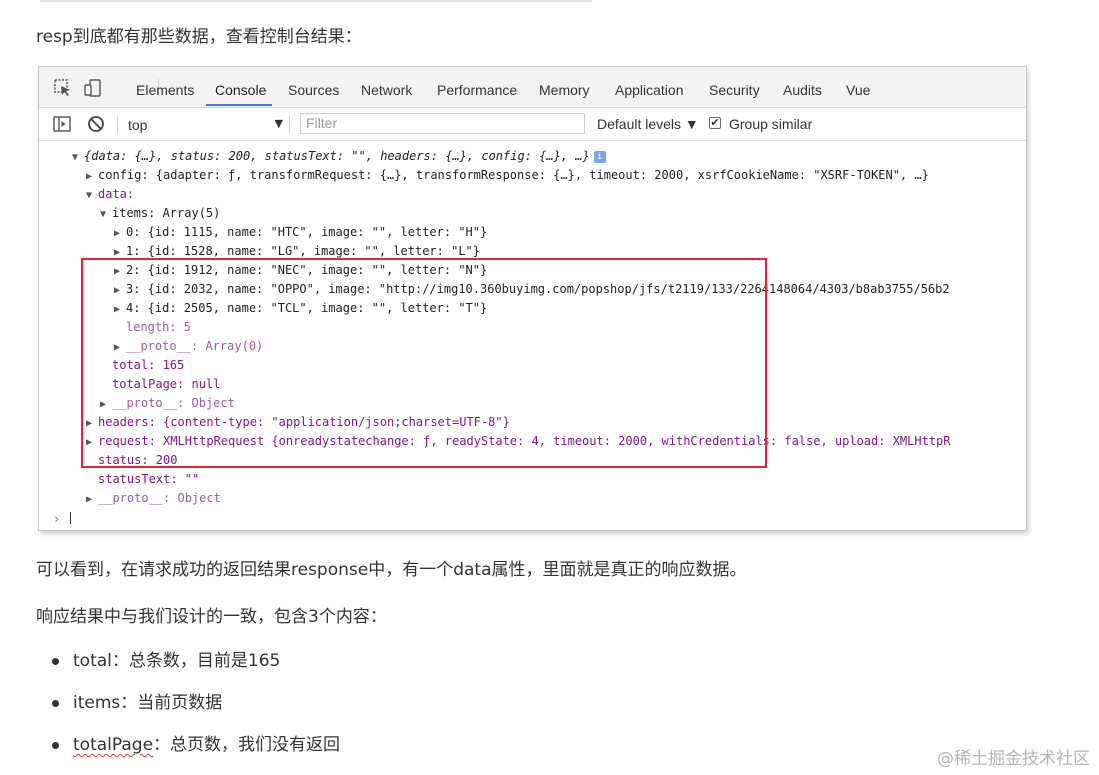 The width and height of the screenshot is (1099, 775). Describe the element at coordinates (278, 123) in the screenshot. I see `dropdown-arrow-icon: ▼` at that location.